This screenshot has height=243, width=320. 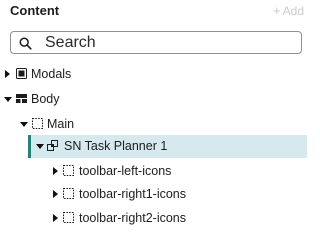 What do you see at coordinates (156, 74) in the screenshot?
I see `tree-item-modals: Modals` at bounding box center [156, 74].